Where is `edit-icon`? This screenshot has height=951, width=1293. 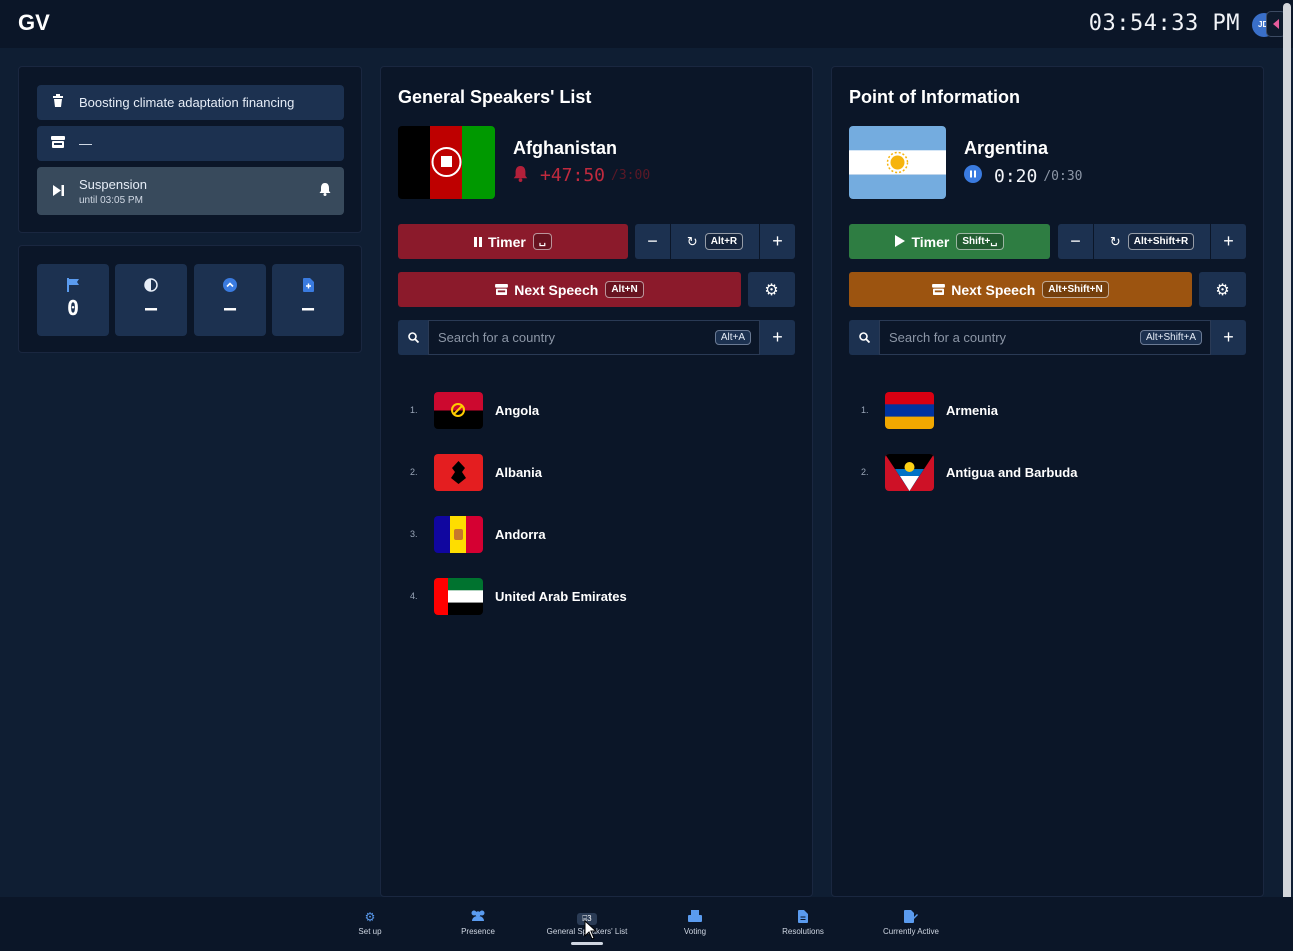
edit-icon is located at coordinates (911, 917).